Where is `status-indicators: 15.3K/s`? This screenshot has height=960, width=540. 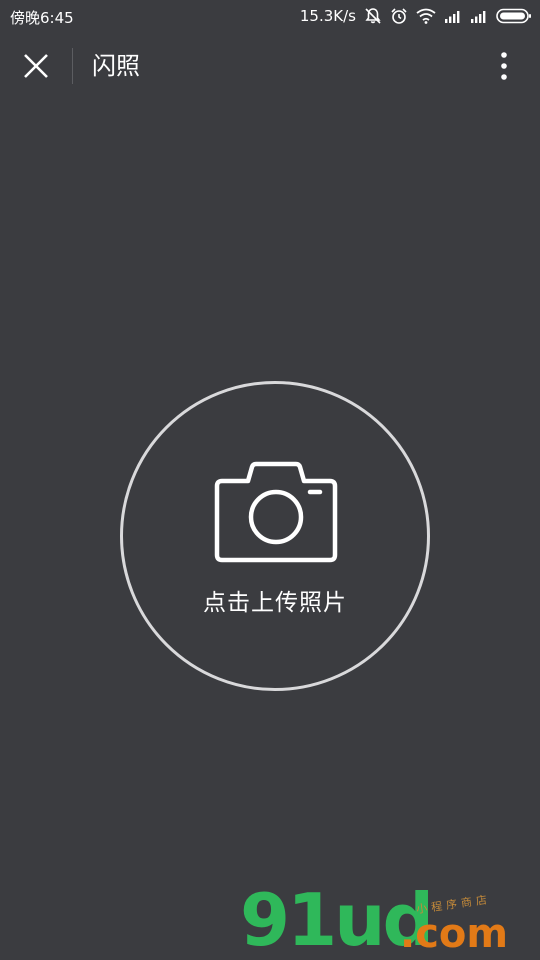 status-indicators: 15.3K/s is located at coordinates (416, 16).